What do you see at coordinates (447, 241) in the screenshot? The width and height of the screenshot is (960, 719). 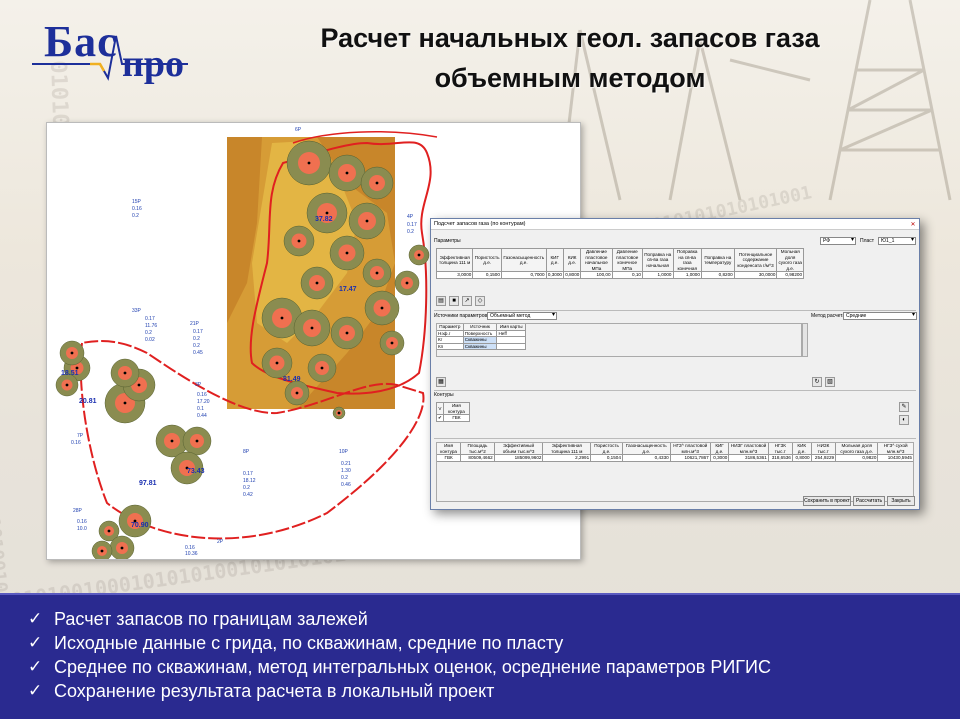 I see `params-label: Параметры` at bounding box center [447, 241].